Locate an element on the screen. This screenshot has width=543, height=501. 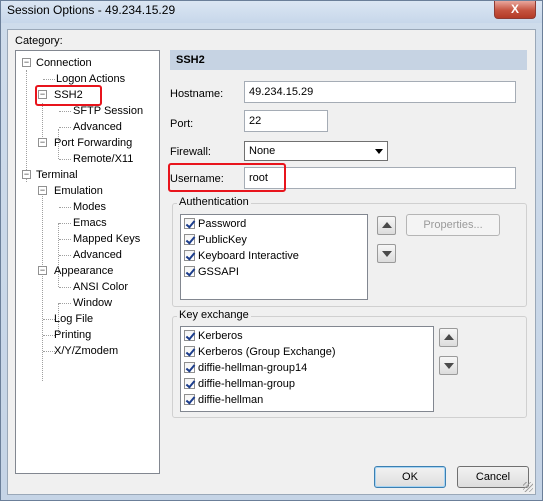
list-item: Keyboard Interactive is located at coordinates (241, 257).